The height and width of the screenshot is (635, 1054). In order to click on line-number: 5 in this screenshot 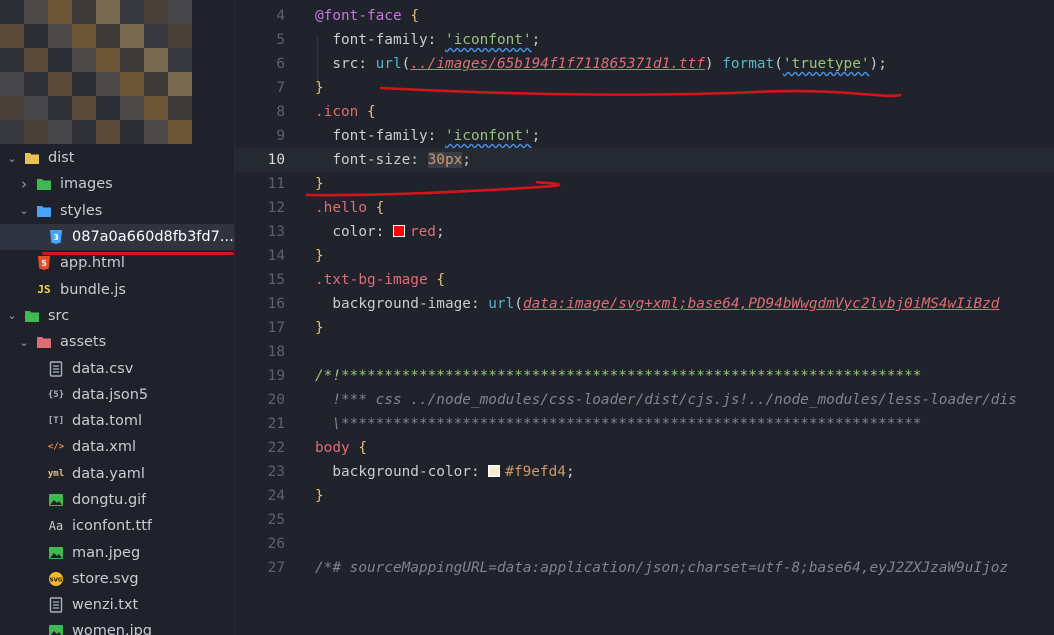, I will do `click(280, 40)`.